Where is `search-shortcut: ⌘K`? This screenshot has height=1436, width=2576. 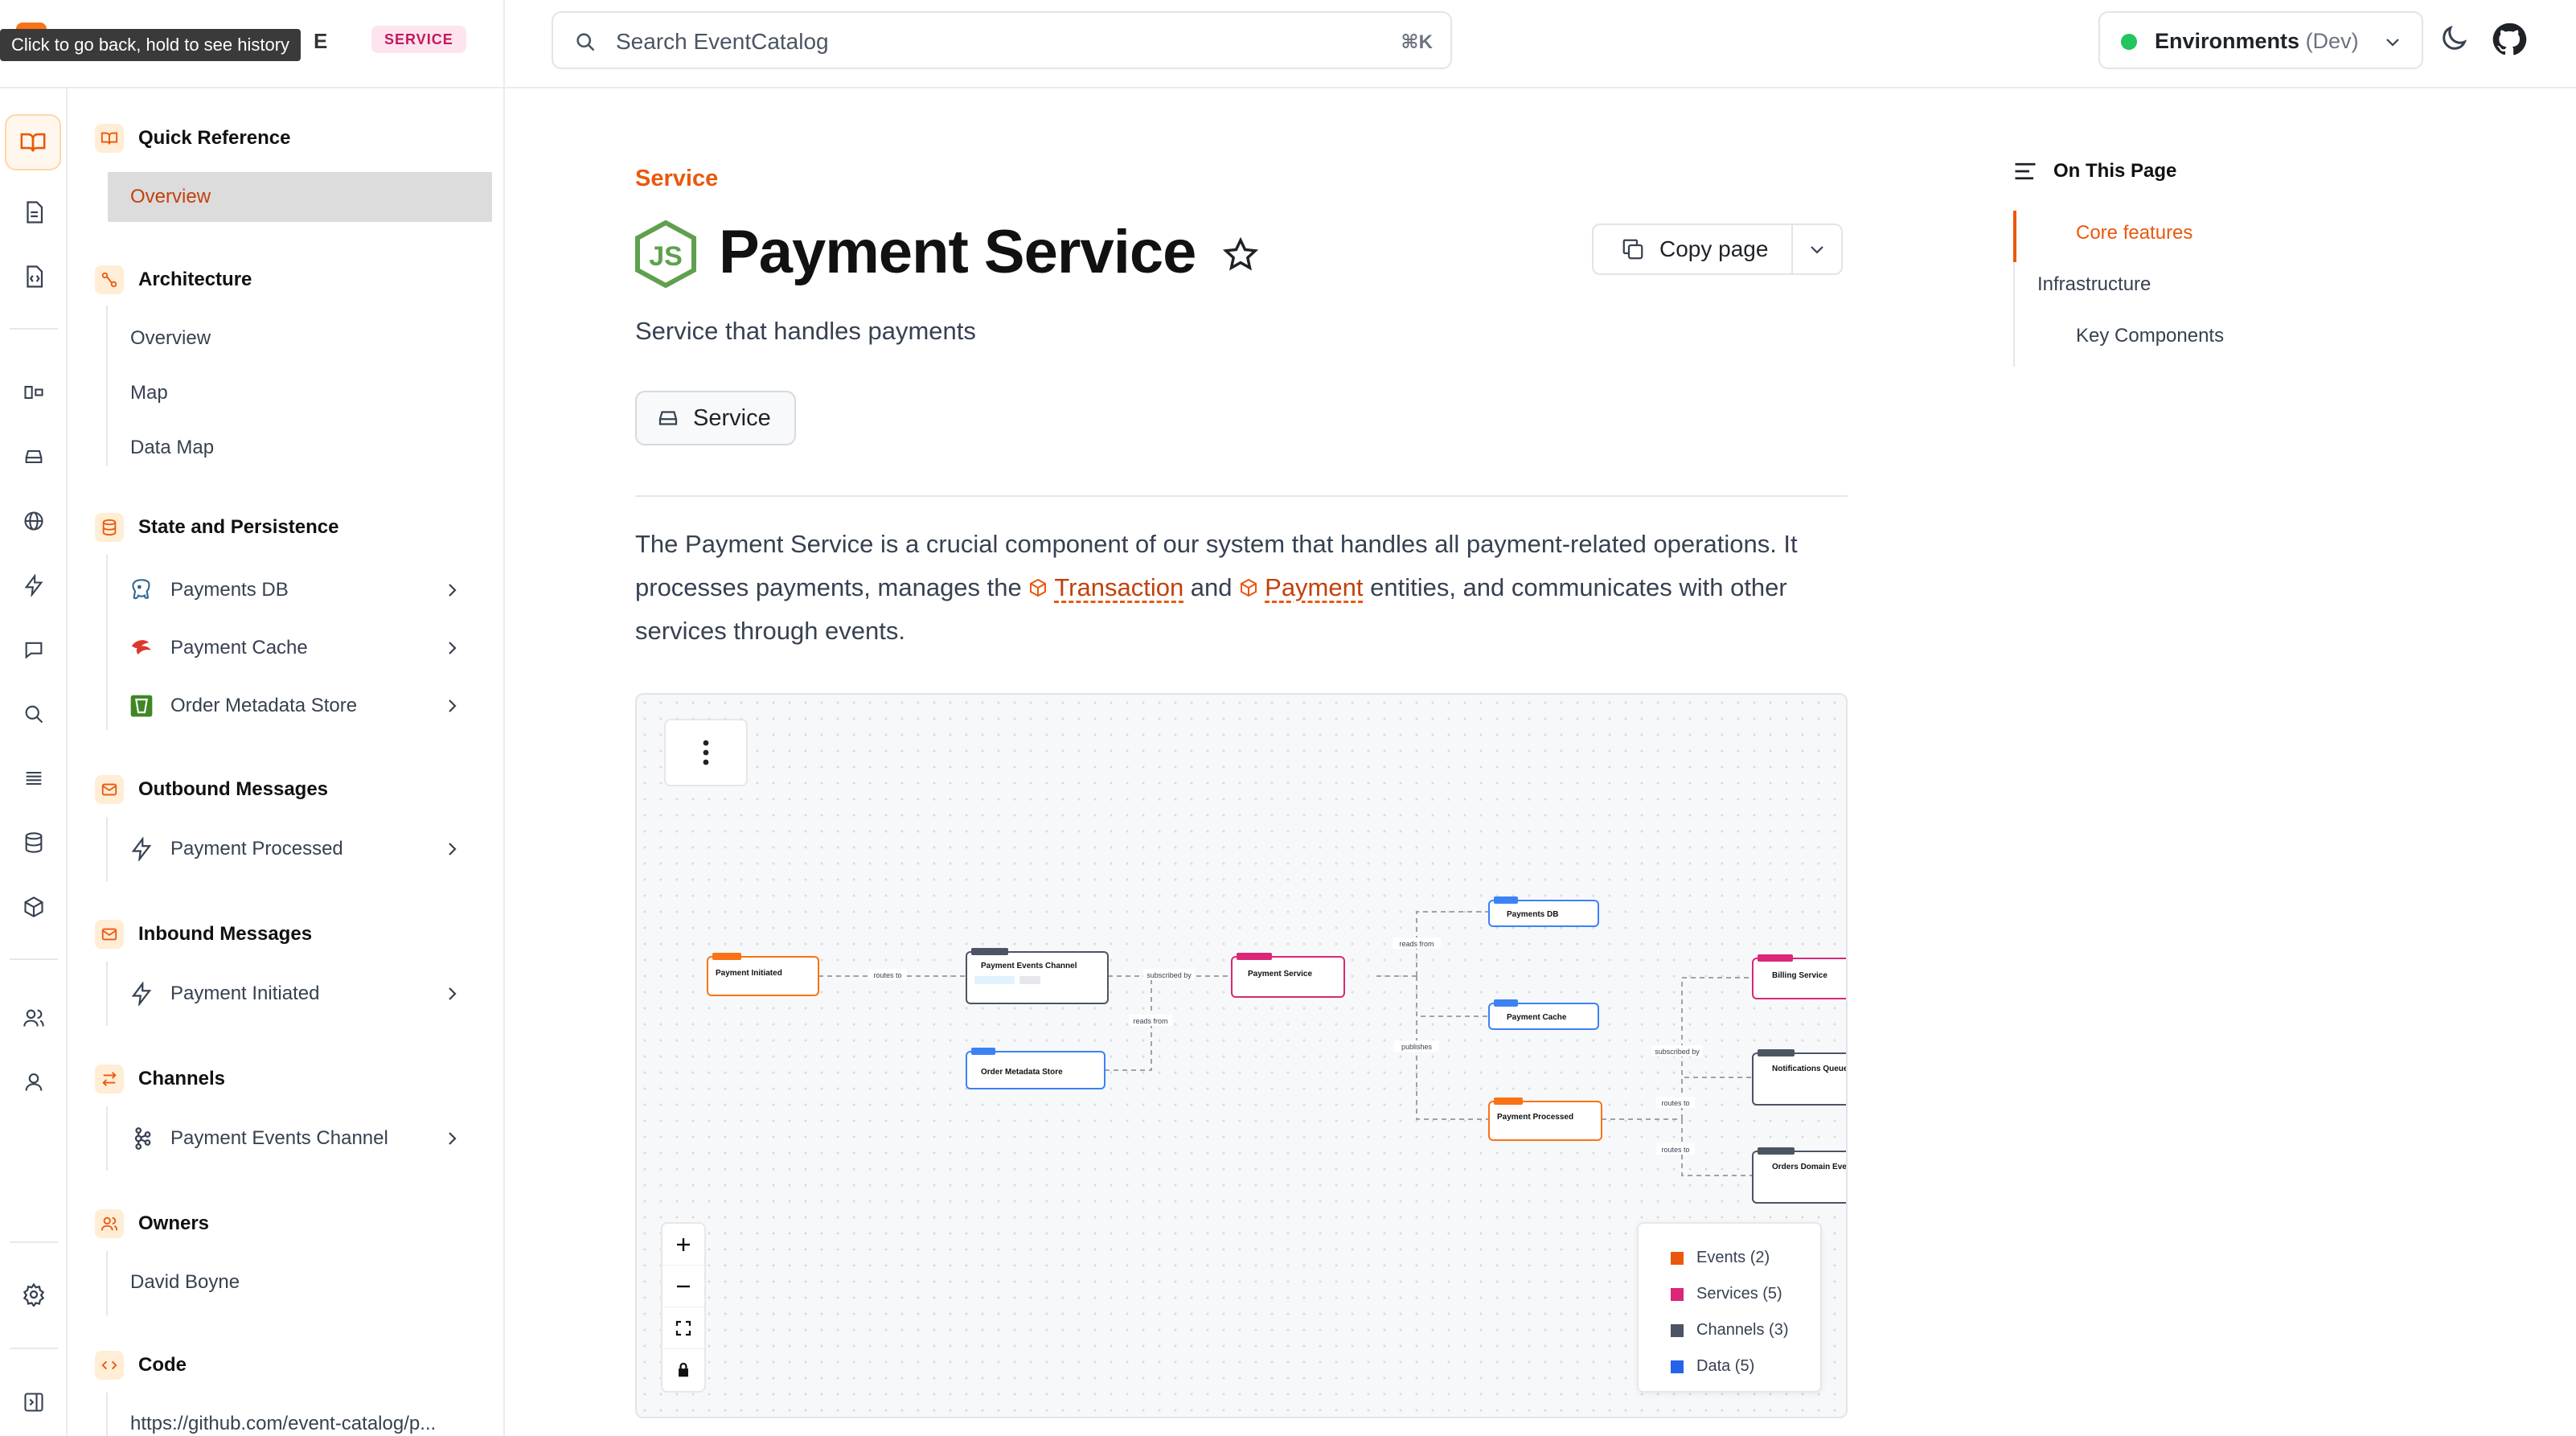 search-shortcut: ⌘K is located at coordinates (1417, 42).